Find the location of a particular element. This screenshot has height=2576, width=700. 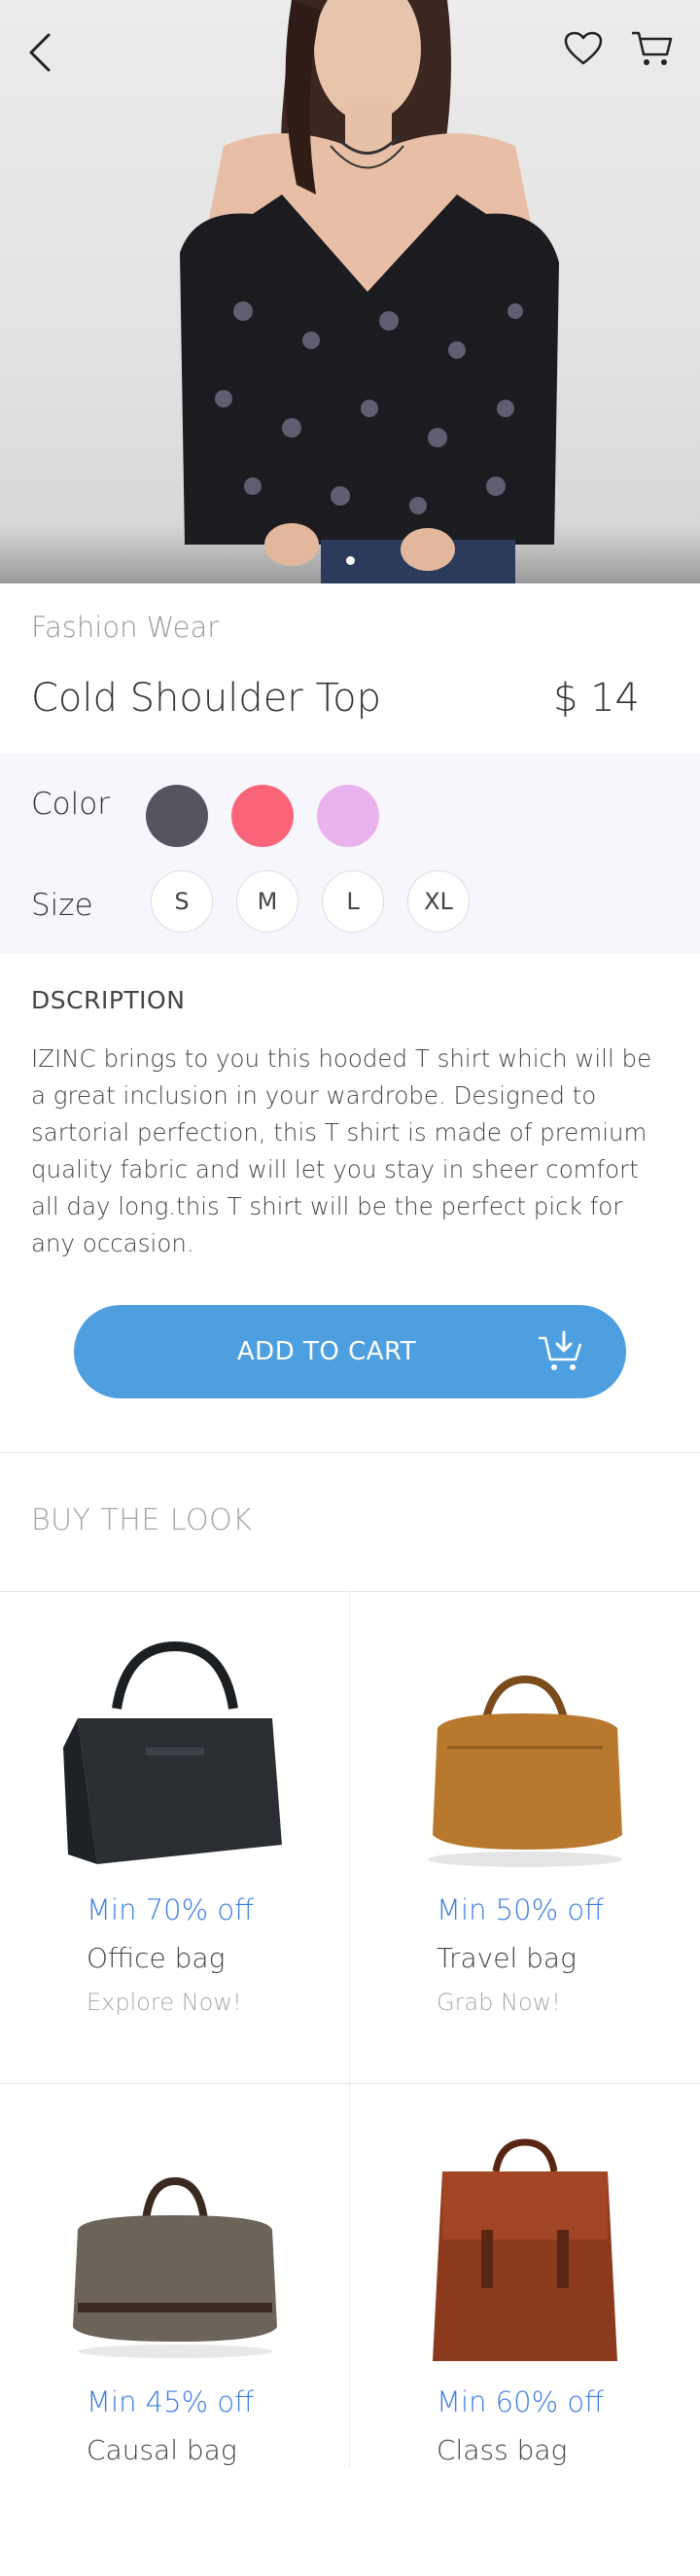

options-panel: Color Size S M L XL is located at coordinates (350, 853).